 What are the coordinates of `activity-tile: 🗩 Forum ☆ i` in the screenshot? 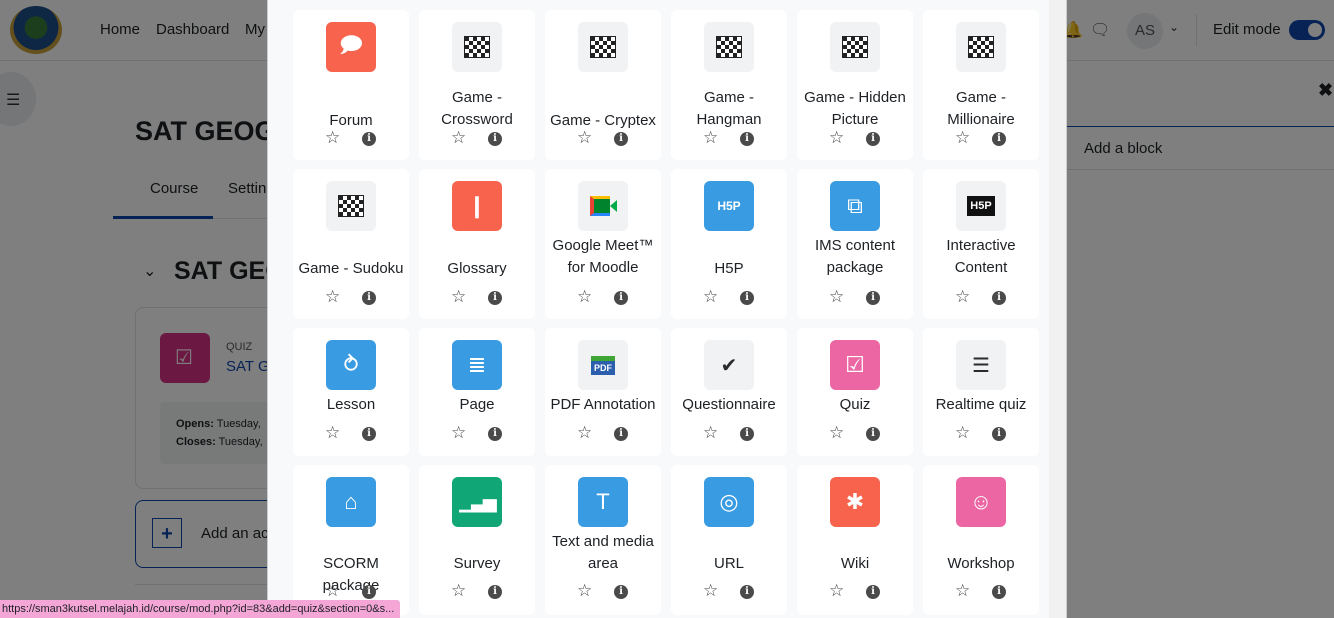 It's located at (351, 85).